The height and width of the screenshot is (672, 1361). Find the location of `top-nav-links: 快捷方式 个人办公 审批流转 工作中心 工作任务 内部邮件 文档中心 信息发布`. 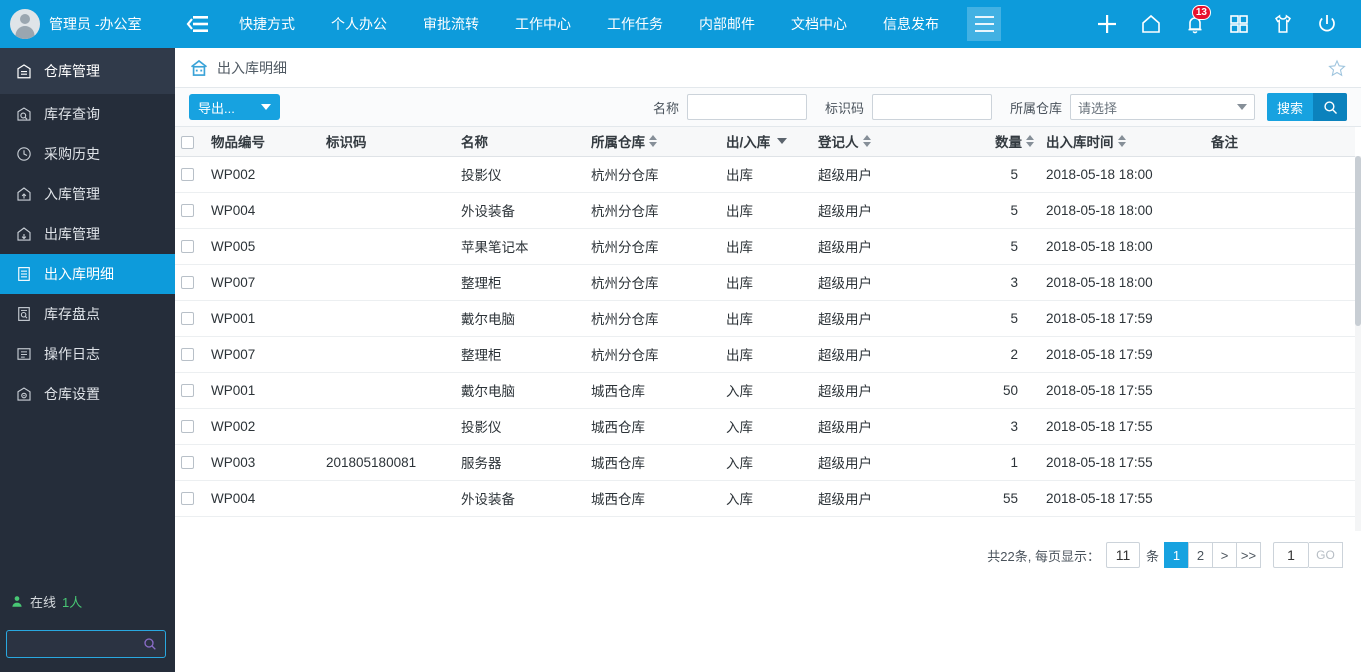

top-nav-links: 快捷方式 个人办公 审批流转 工作中心 工作任务 内部邮件 文档中心 信息发布 is located at coordinates (589, 24).